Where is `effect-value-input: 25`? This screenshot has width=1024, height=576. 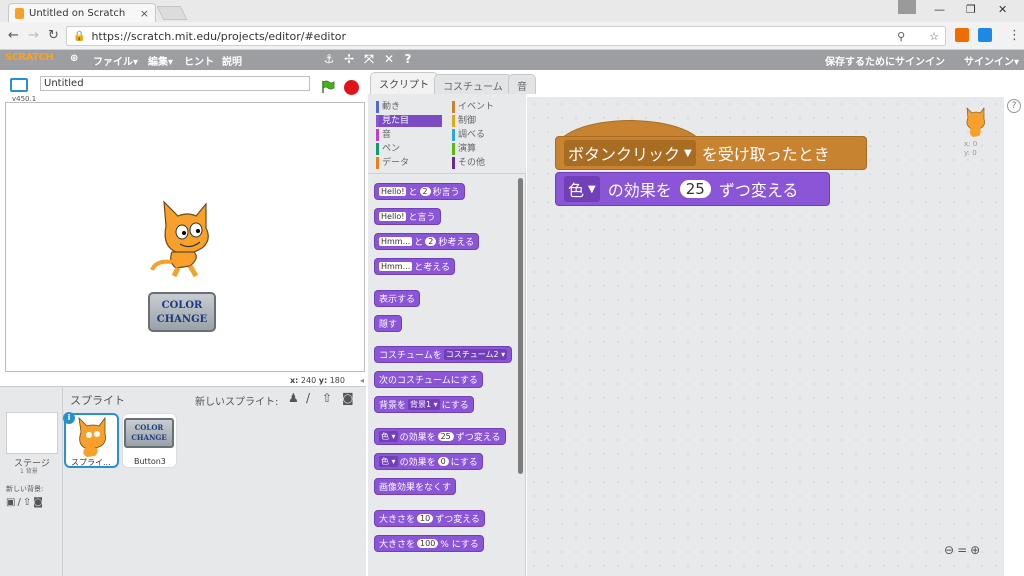
effect-value-input: 25 is located at coordinates (695, 189).